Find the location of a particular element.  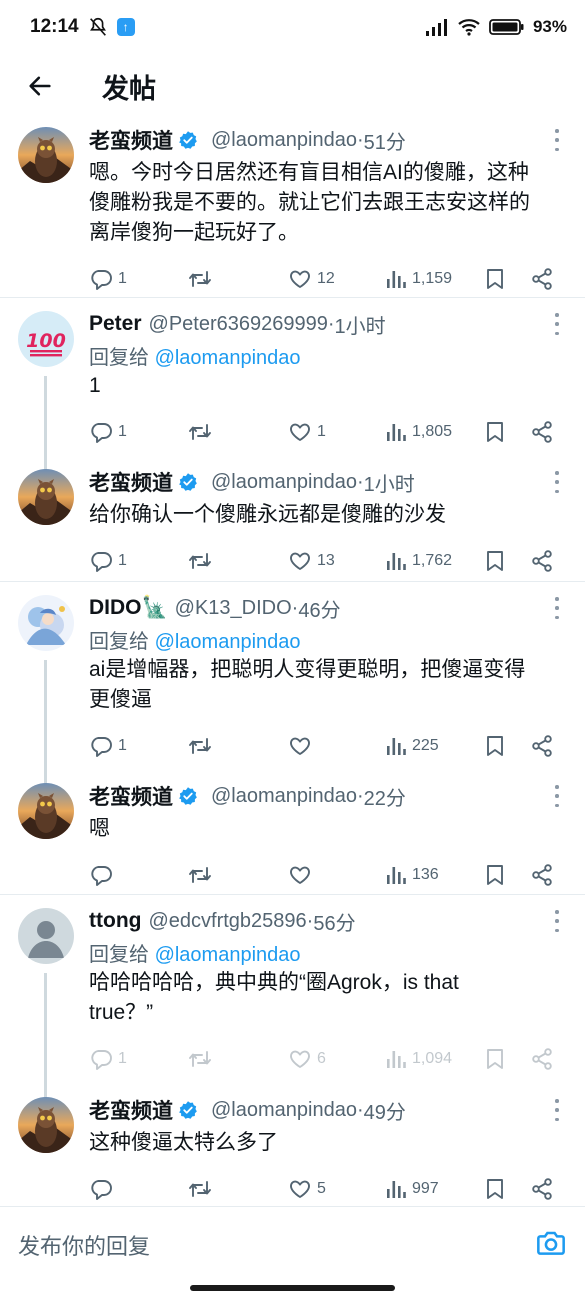

view-count: 1,762 is located at coordinates (432, 560).